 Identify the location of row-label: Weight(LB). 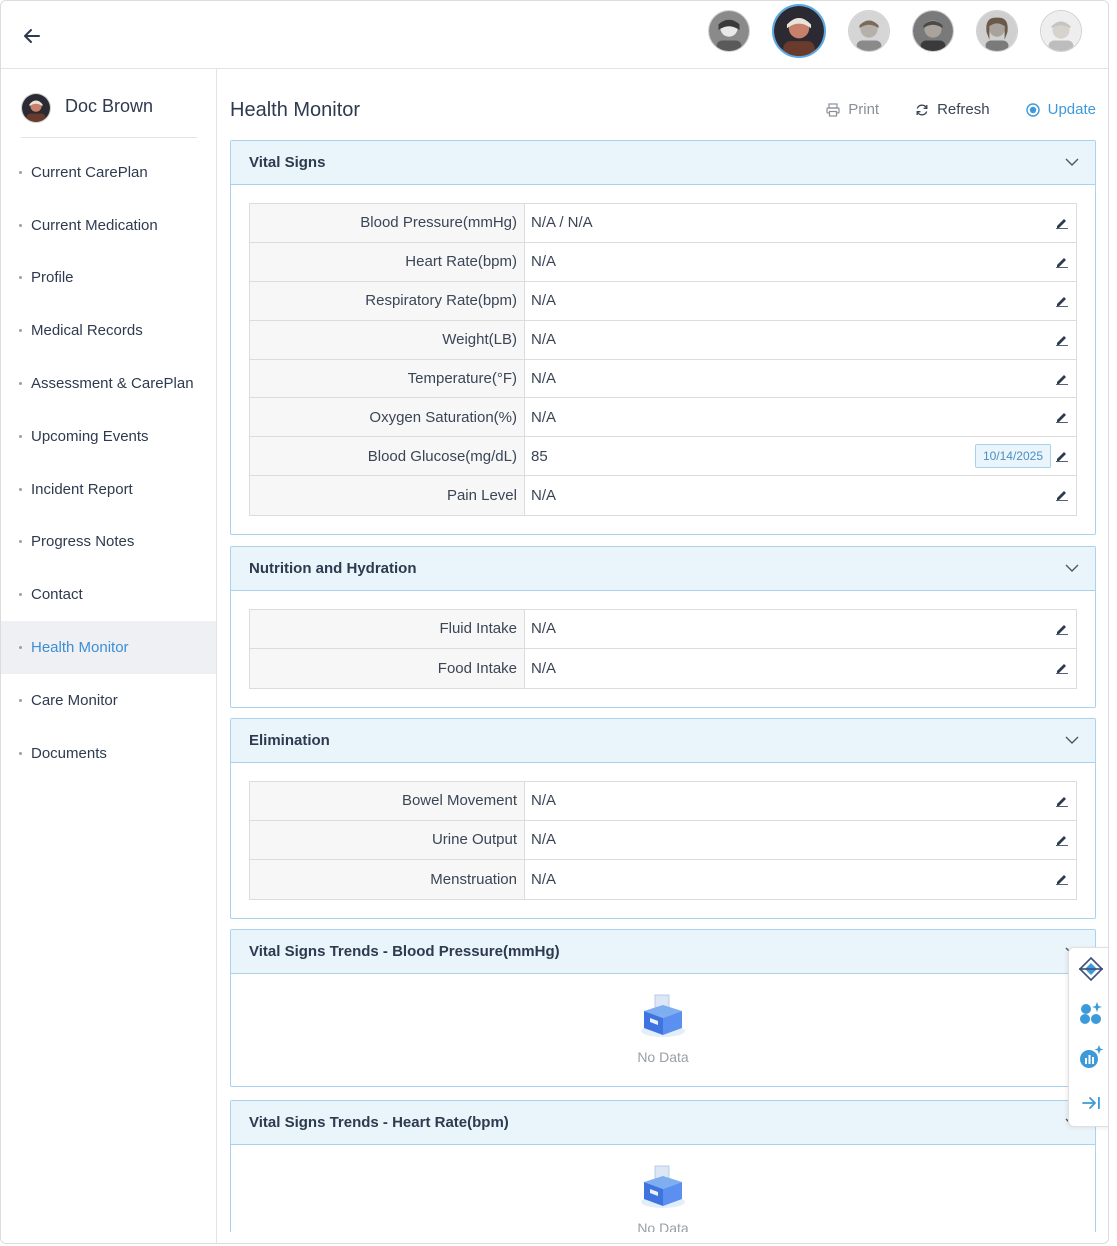
(387, 339).